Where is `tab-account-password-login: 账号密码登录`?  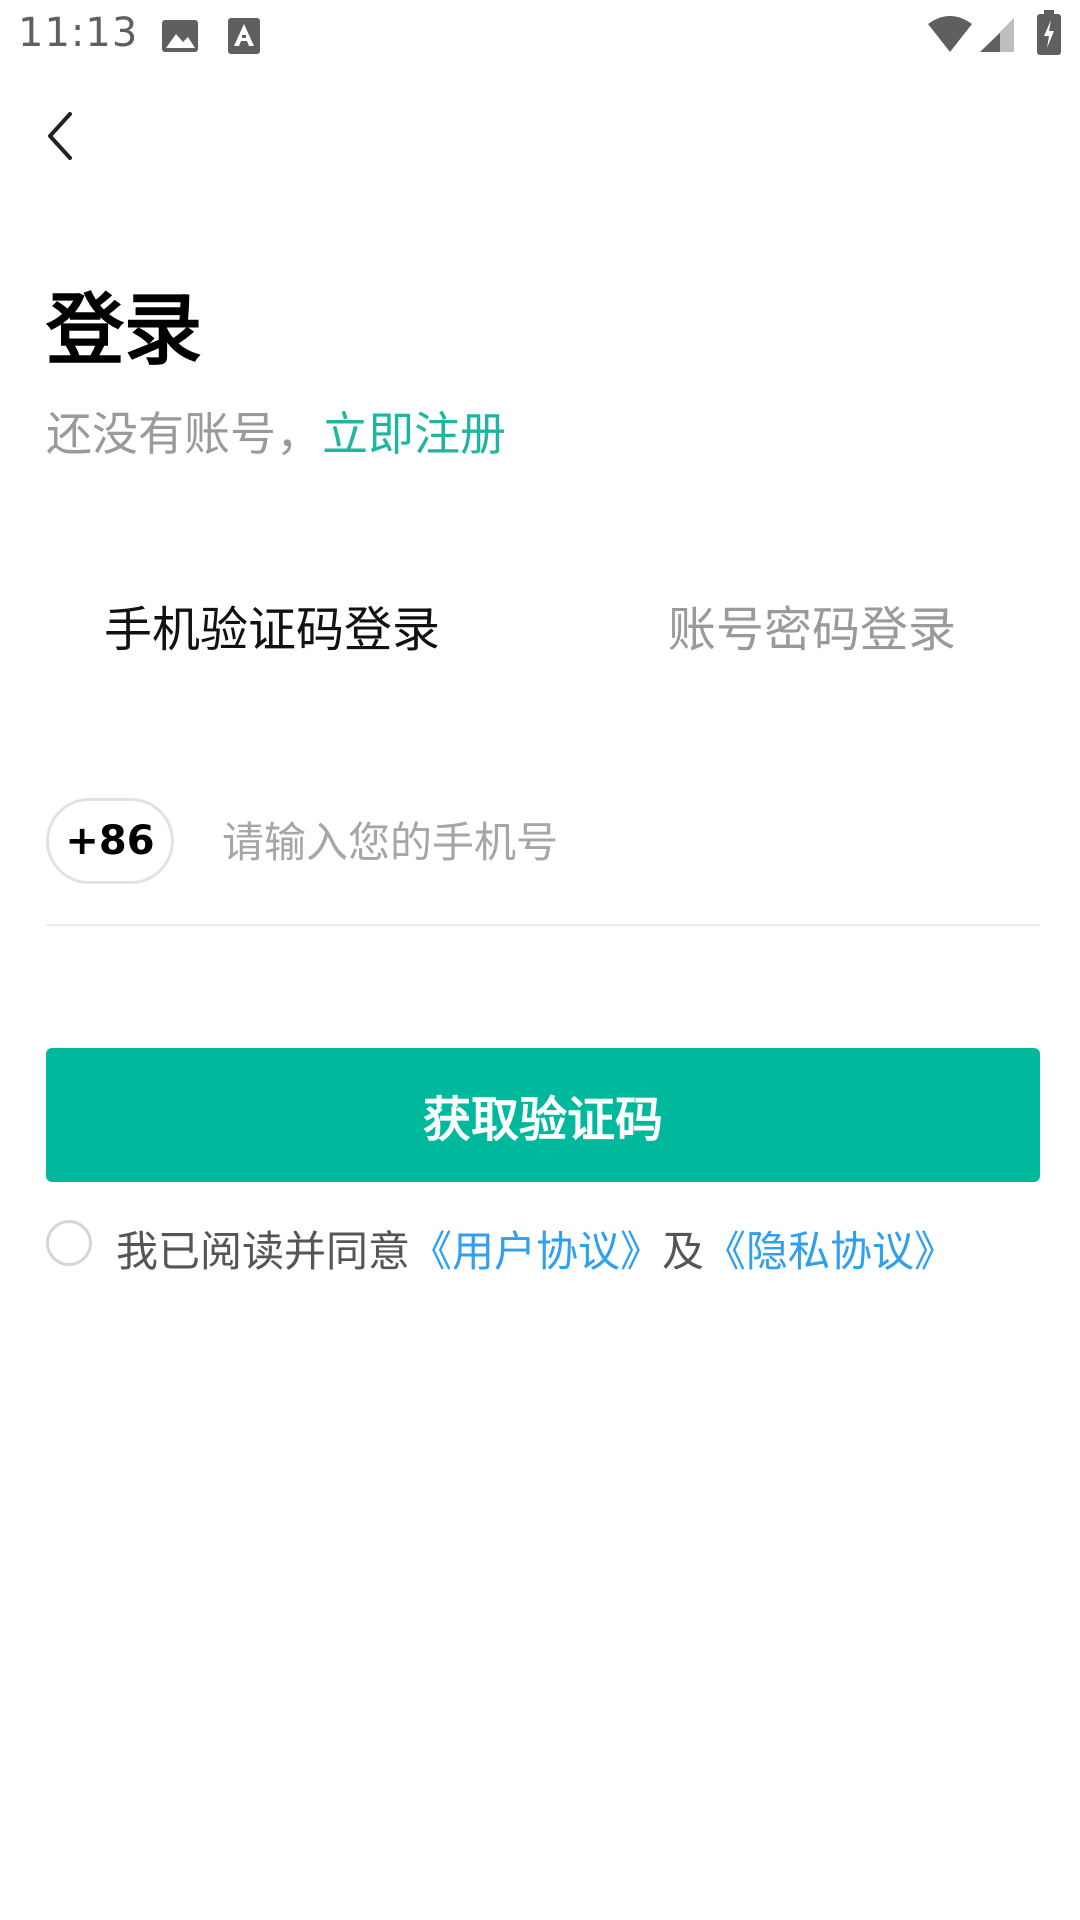
tab-account-password-login: 账号密码登录 is located at coordinates (812, 625).